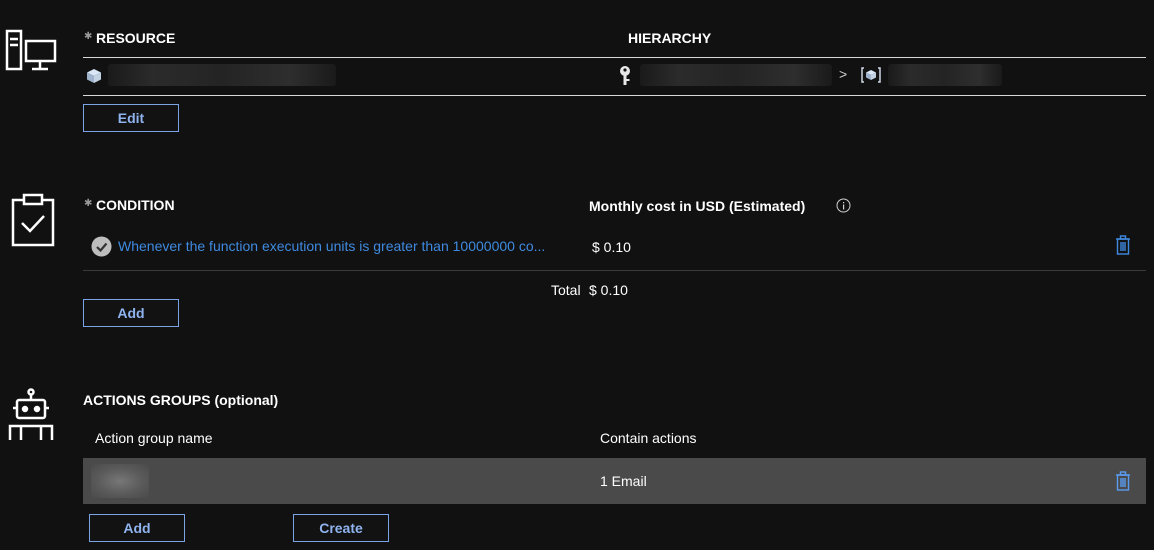  Describe the element at coordinates (611, 247) in the screenshot. I see `condition-cost: $ 0.10` at that location.